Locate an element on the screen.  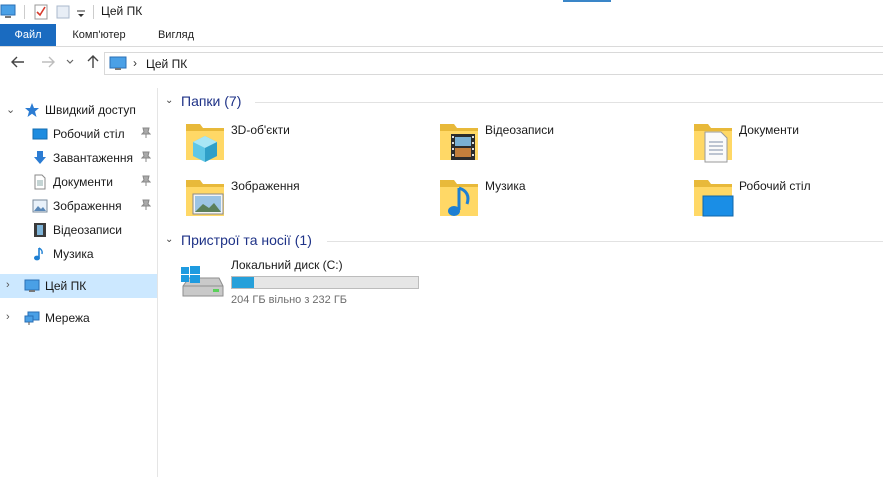
download-icon is located at coordinates (40, 157).